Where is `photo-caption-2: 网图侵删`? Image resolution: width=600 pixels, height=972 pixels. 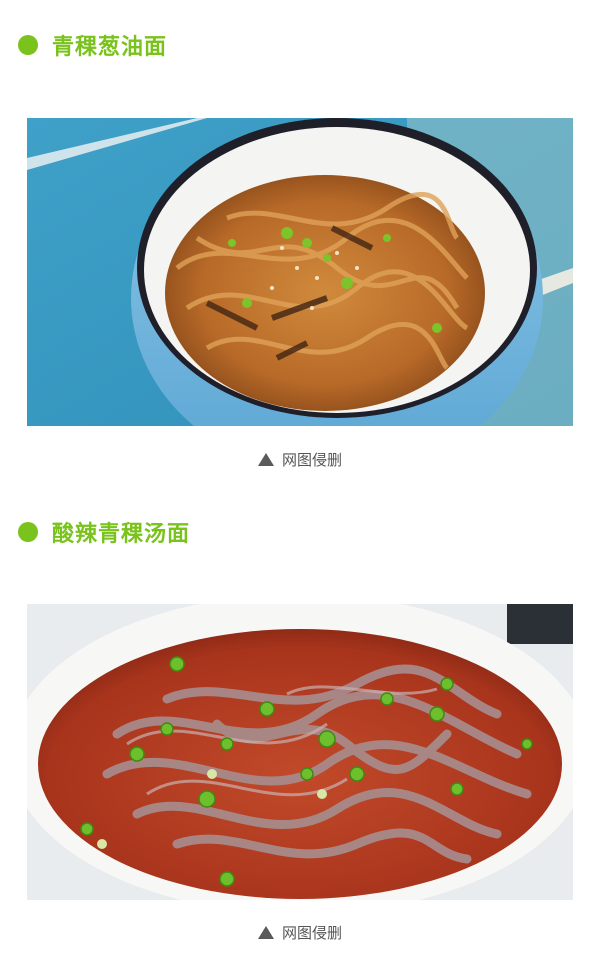 photo-caption-2: 网图侵删 is located at coordinates (300, 932).